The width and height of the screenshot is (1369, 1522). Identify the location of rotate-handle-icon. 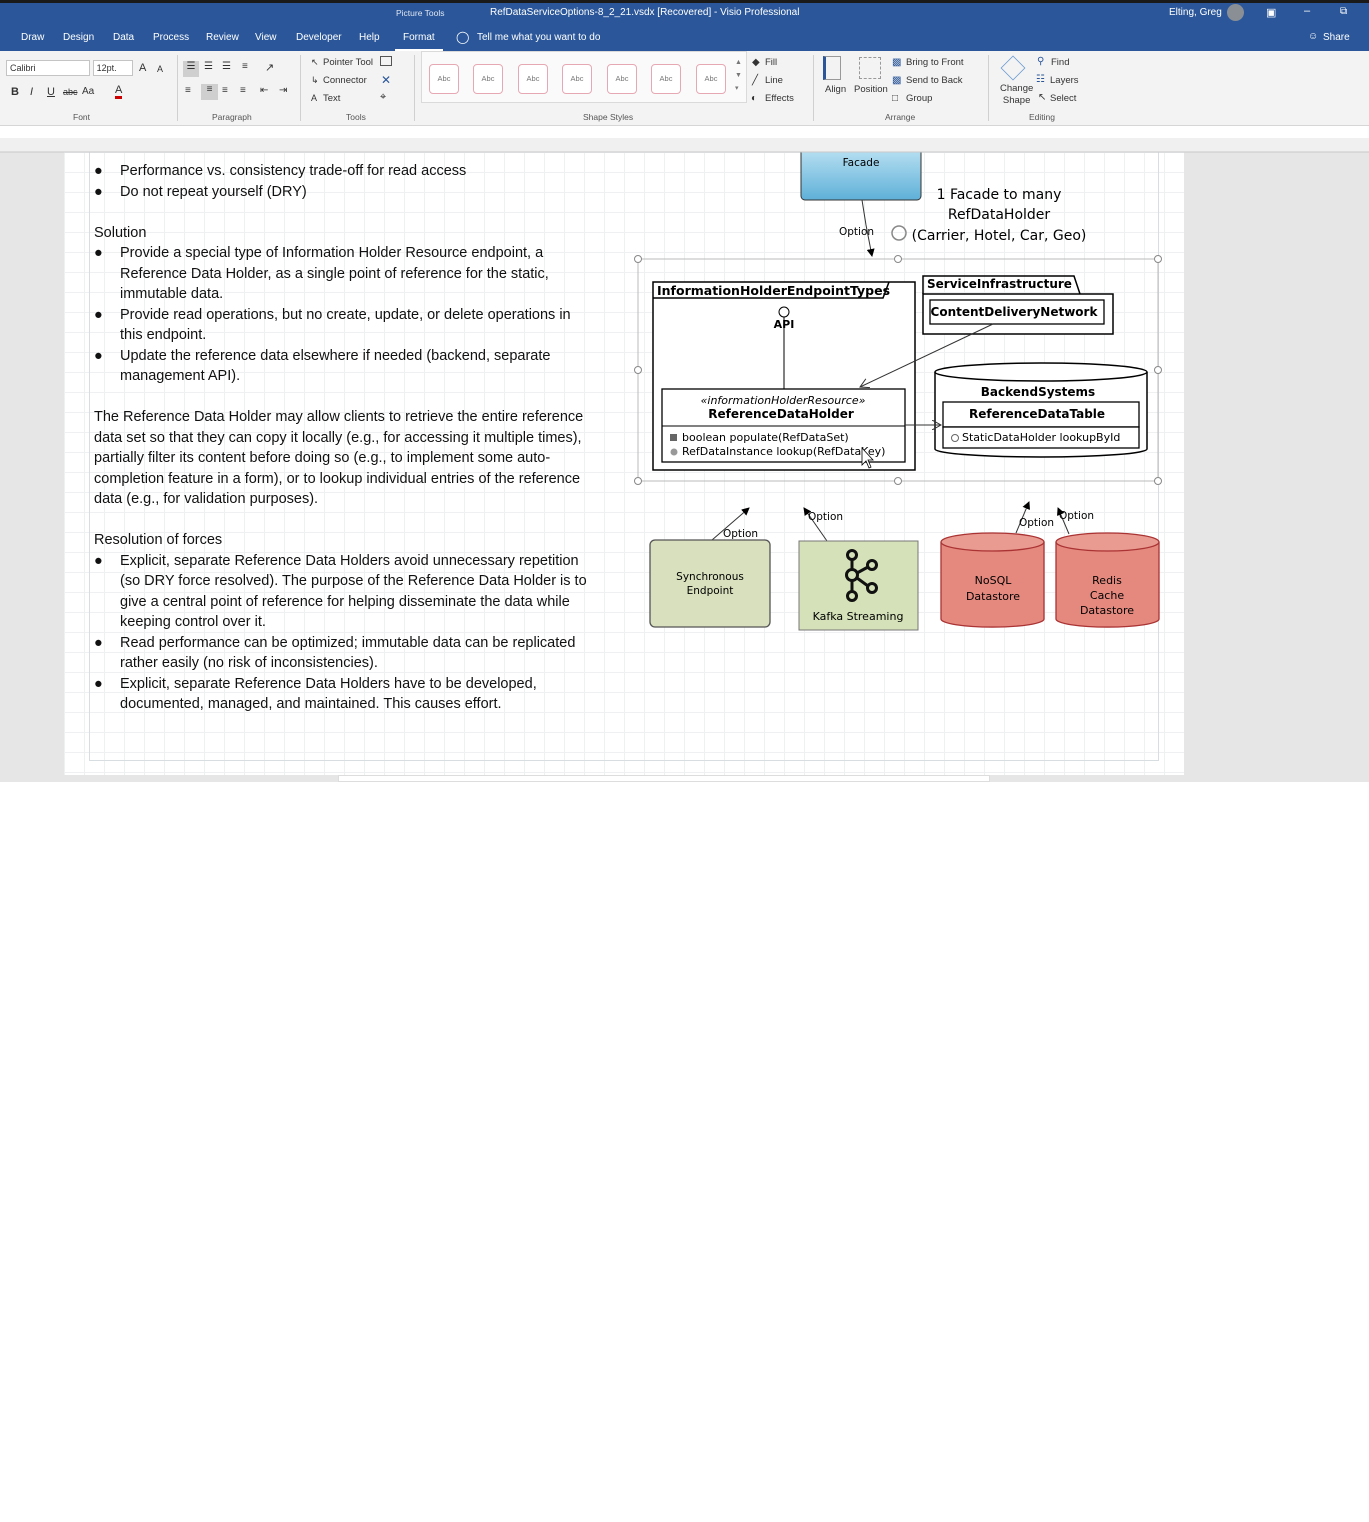
(899, 233).